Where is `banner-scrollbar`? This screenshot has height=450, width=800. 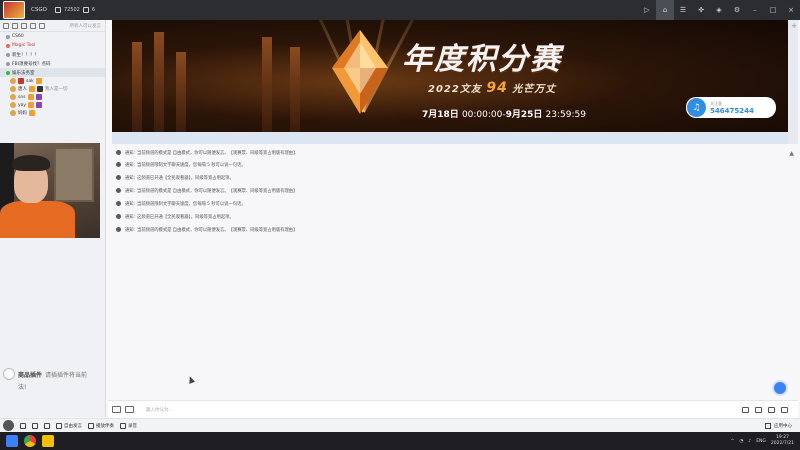
banner-scrollbar is located at coordinates (793, 82).